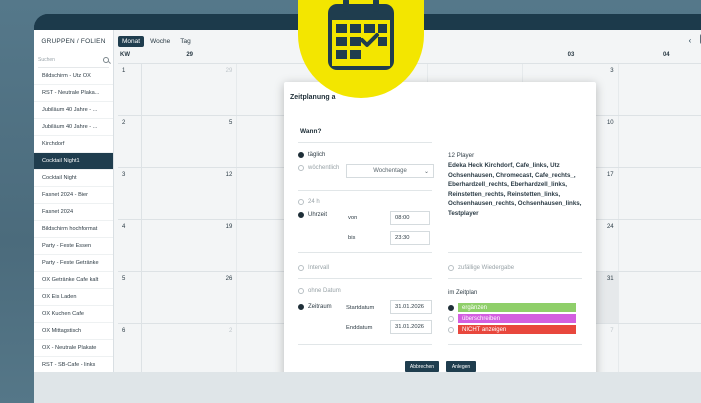 The width and height of the screenshot is (701, 403). I want to click on day-number: 24, so click(610, 227).